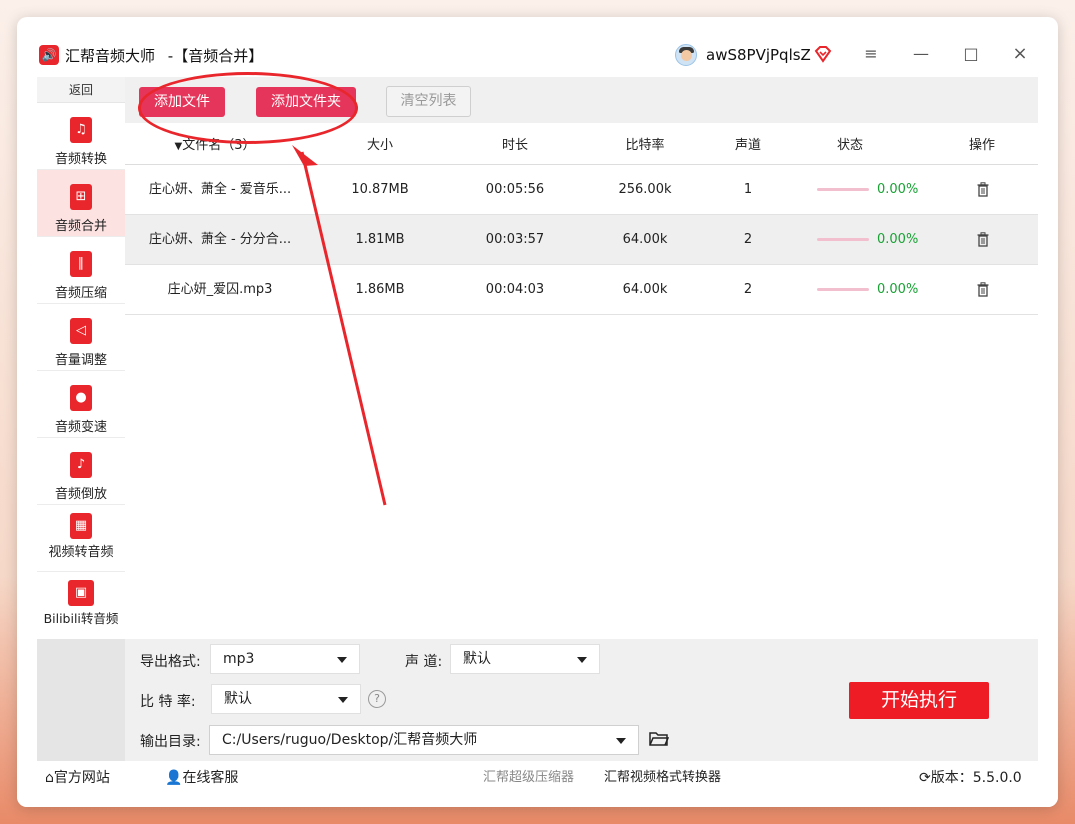 The image size is (1075, 824). Describe the element at coordinates (515, 289) in the screenshot. I see `file-duration: 00:04:03` at that location.